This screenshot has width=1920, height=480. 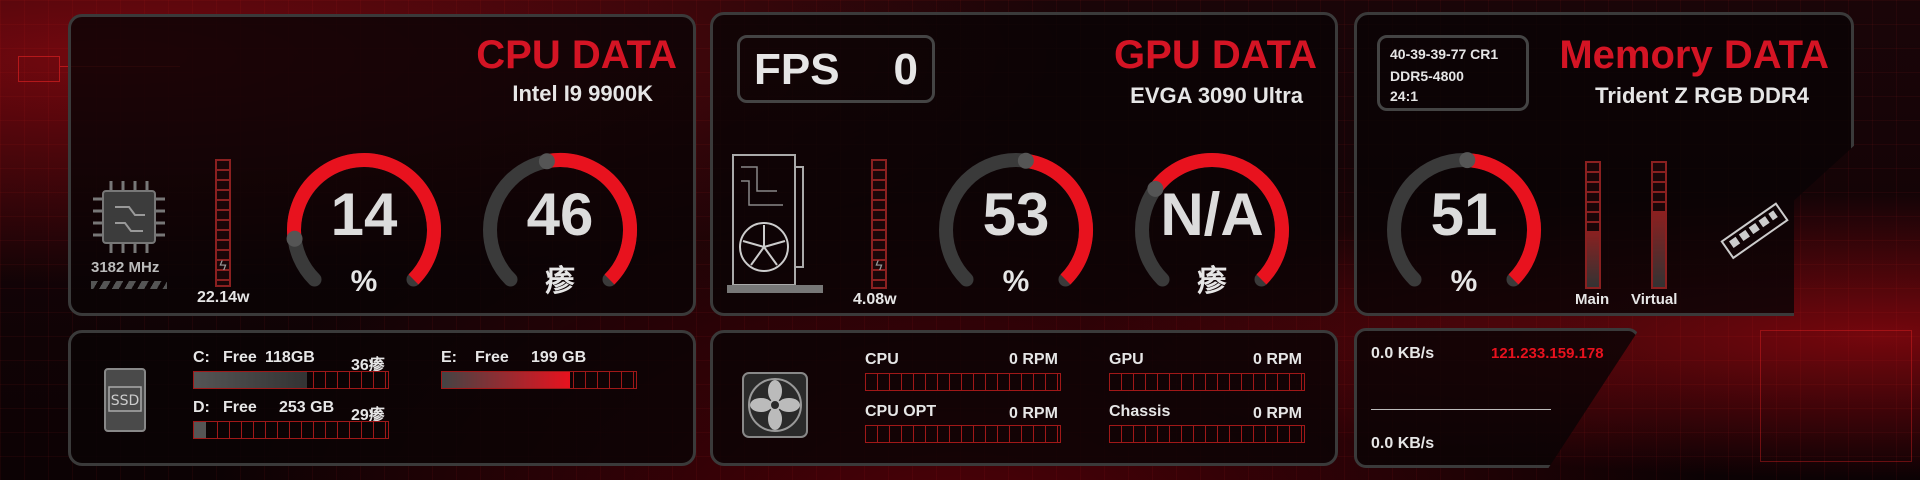 I want to click on cpu-load-gauge: 14 %, so click(x=364, y=230).